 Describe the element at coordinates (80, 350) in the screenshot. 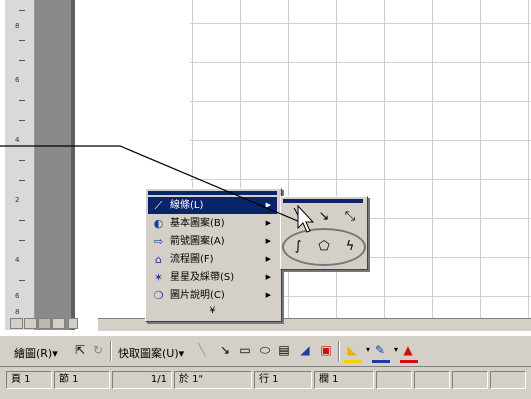

I see `select-objects-icon: ⇱` at that location.